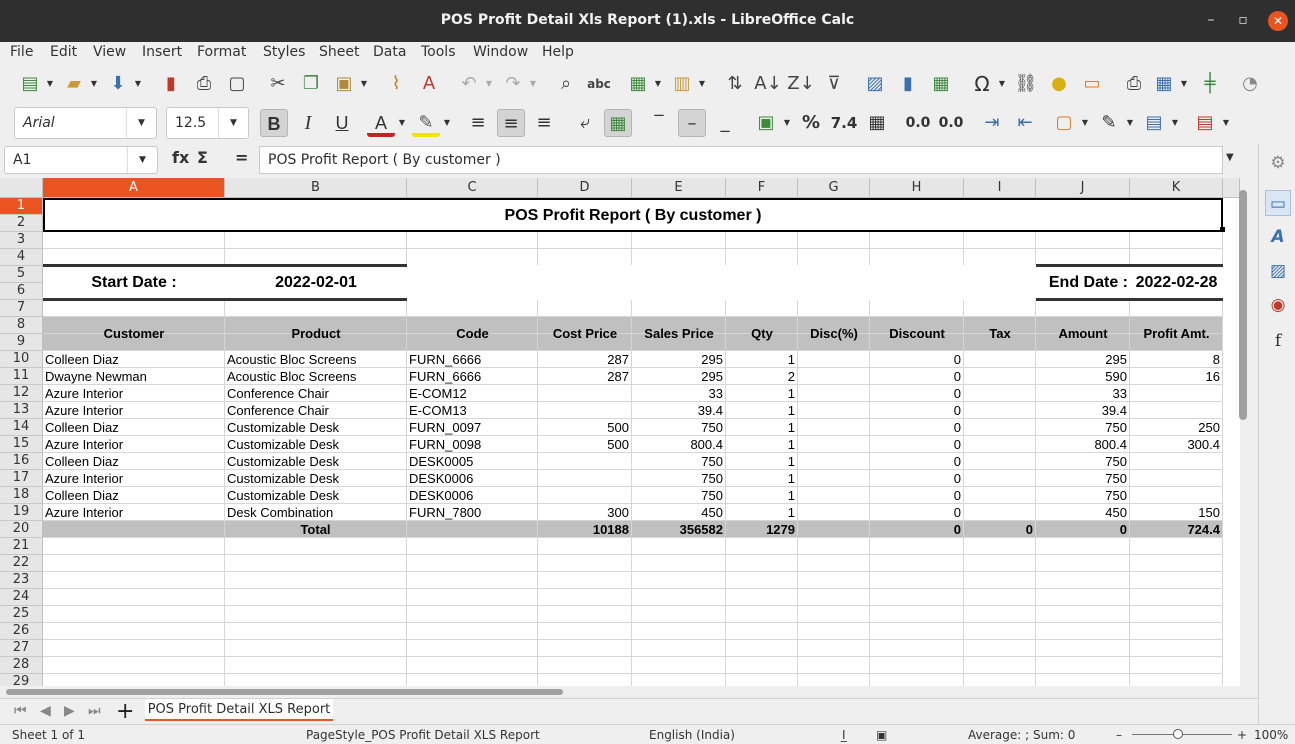  Describe the element at coordinates (1082, 410) in the screenshot. I see `table-cell: 39.4` at that location.